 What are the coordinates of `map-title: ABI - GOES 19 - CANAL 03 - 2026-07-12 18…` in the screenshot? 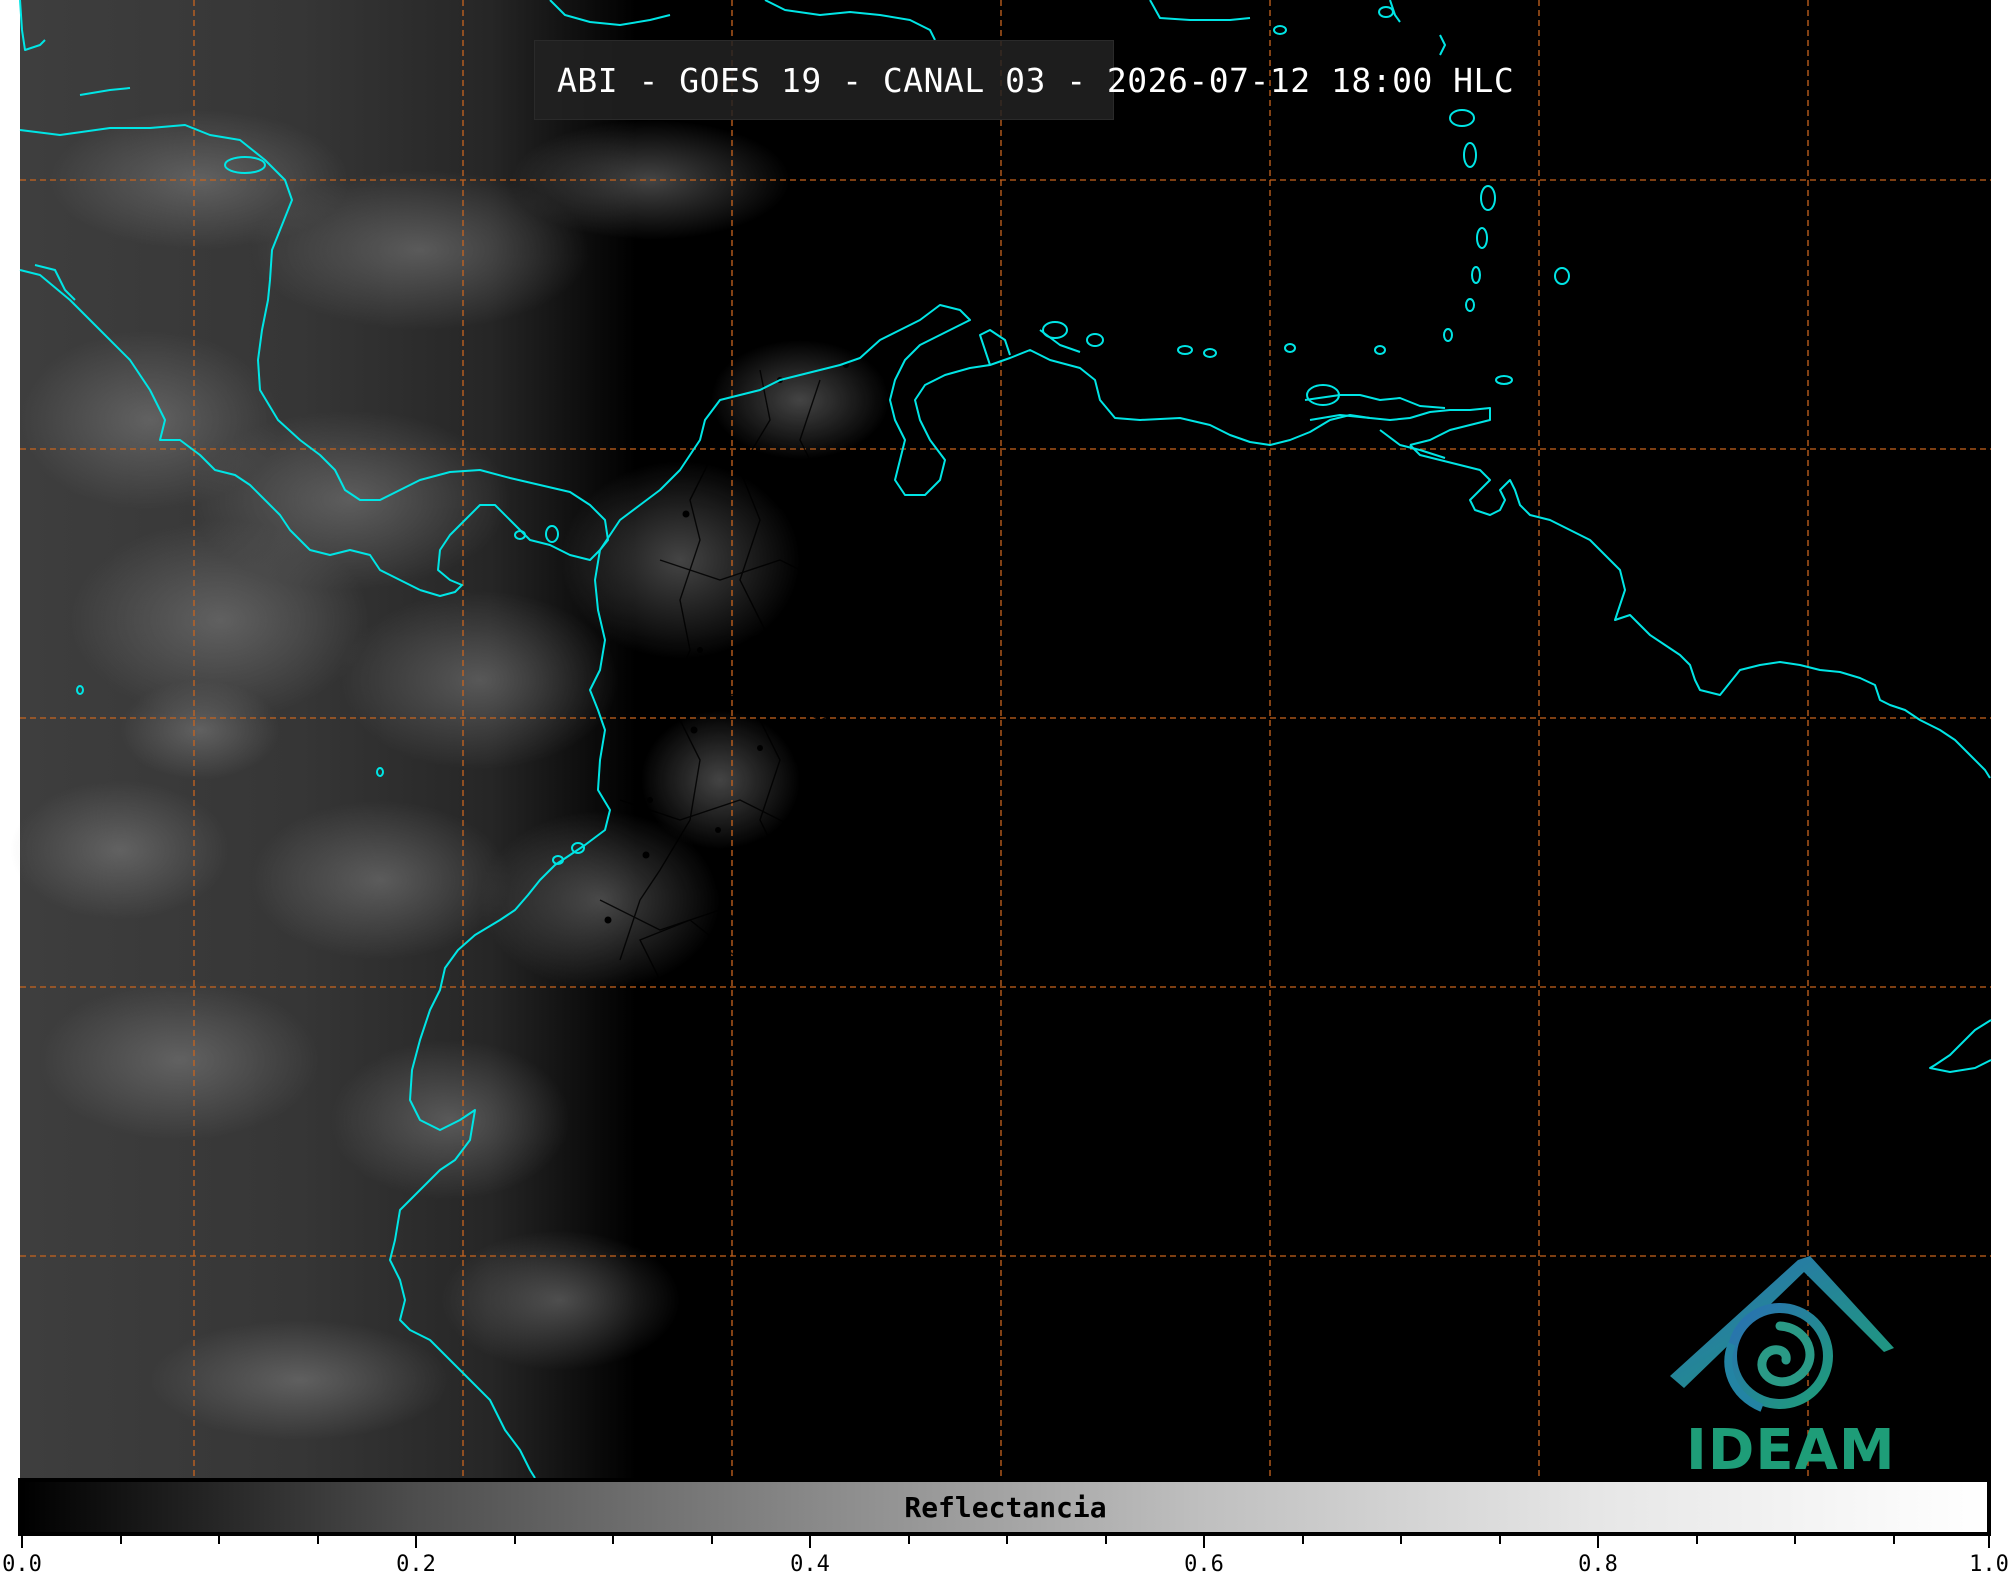 It's located at (1036, 80).